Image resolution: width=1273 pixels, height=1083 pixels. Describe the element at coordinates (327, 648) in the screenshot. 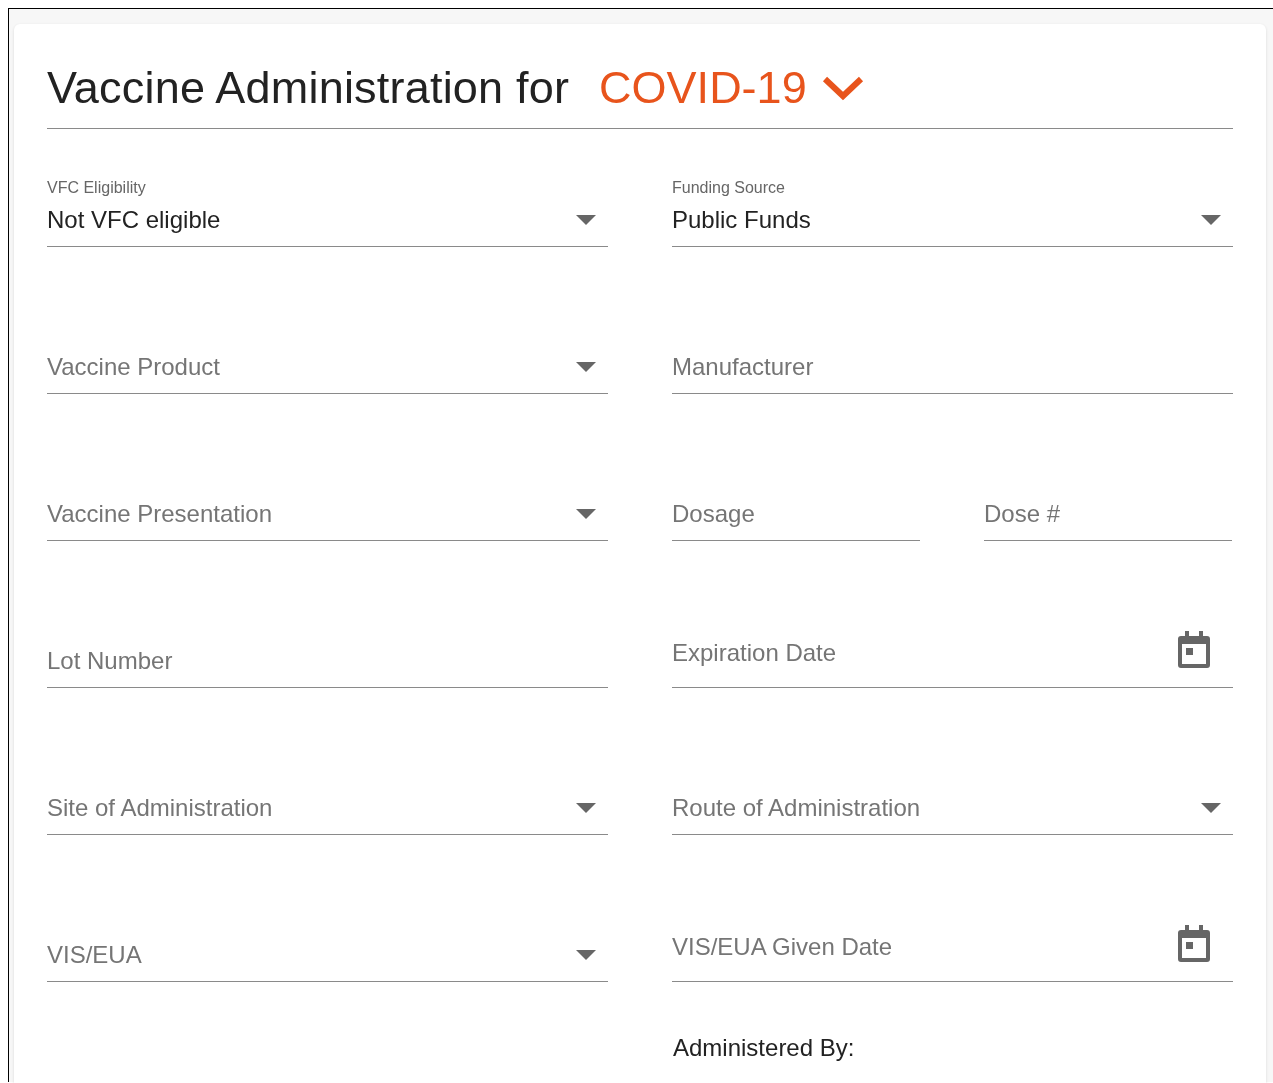

I see `text-field: Lot Number` at that location.